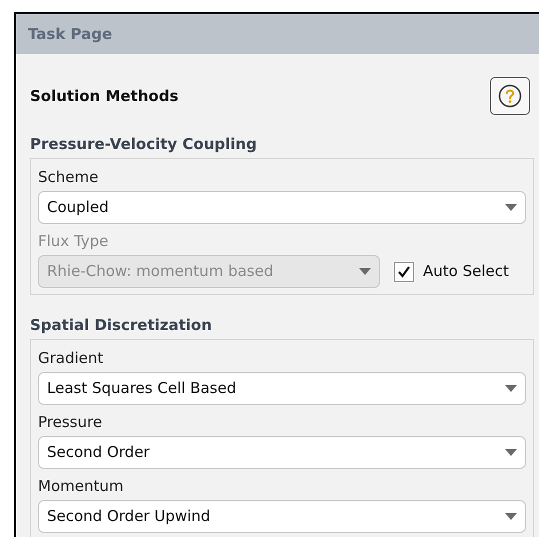 Image resolution: width=539 pixels, height=537 pixels. Describe the element at coordinates (144, 144) in the screenshot. I see `section-heading: Pressure-Velocity Coupling` at that location.